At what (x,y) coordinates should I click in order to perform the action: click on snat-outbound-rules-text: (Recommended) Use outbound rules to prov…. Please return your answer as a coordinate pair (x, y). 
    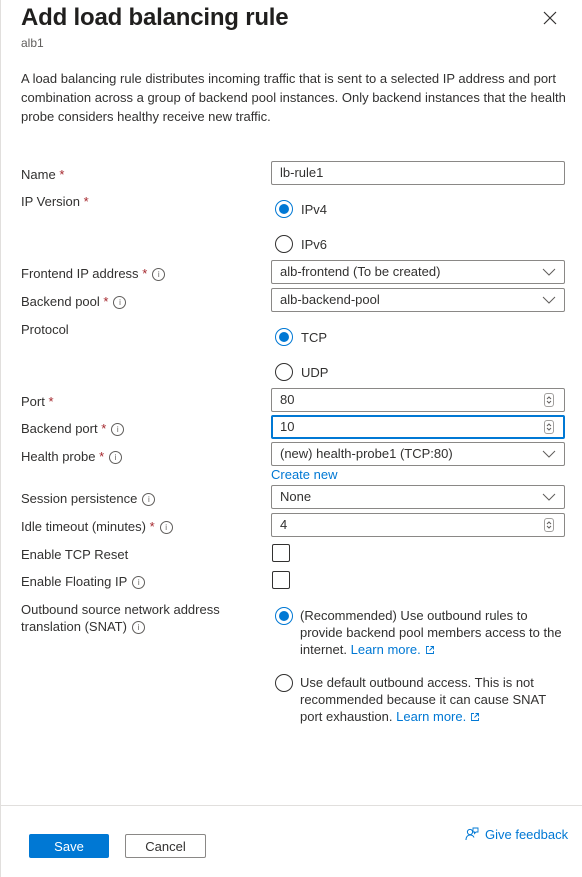
    Looking at the image, I should click on (435, 632).